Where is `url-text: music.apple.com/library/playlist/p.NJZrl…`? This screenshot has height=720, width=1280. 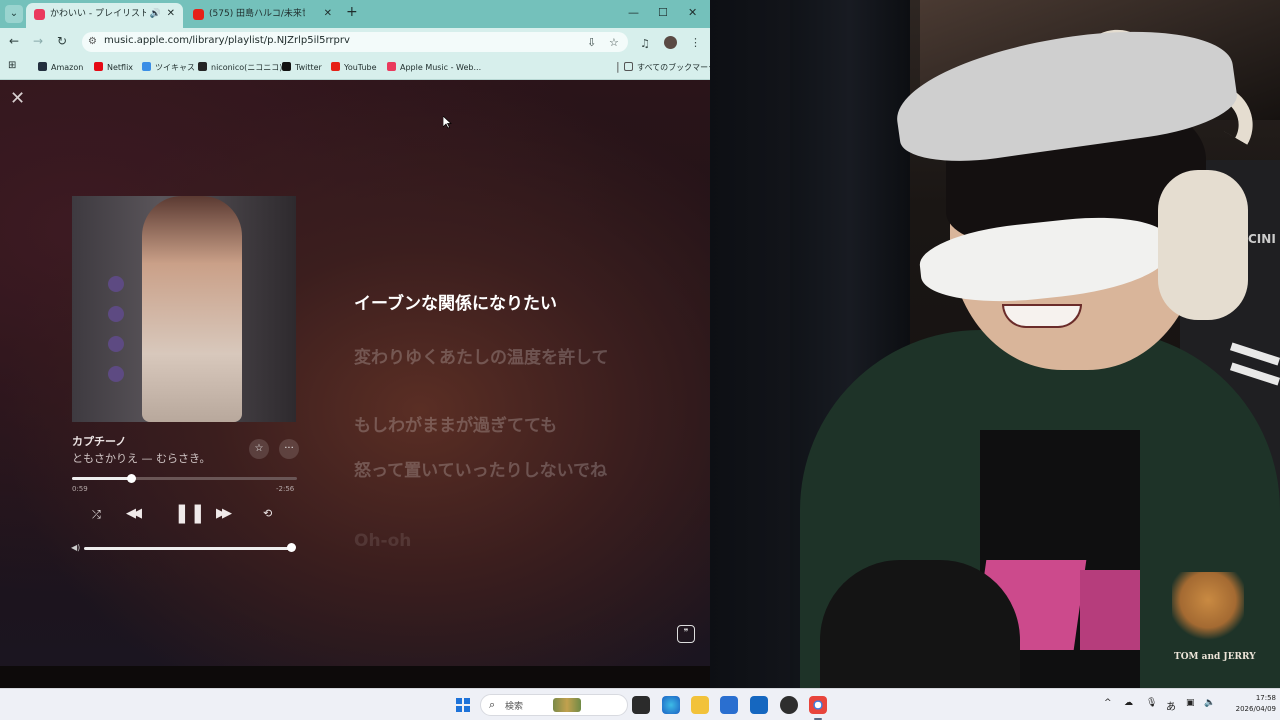
url-text: music.apple.com/library/playlist/p.NJZrl… is located at coordinates (227, 40).